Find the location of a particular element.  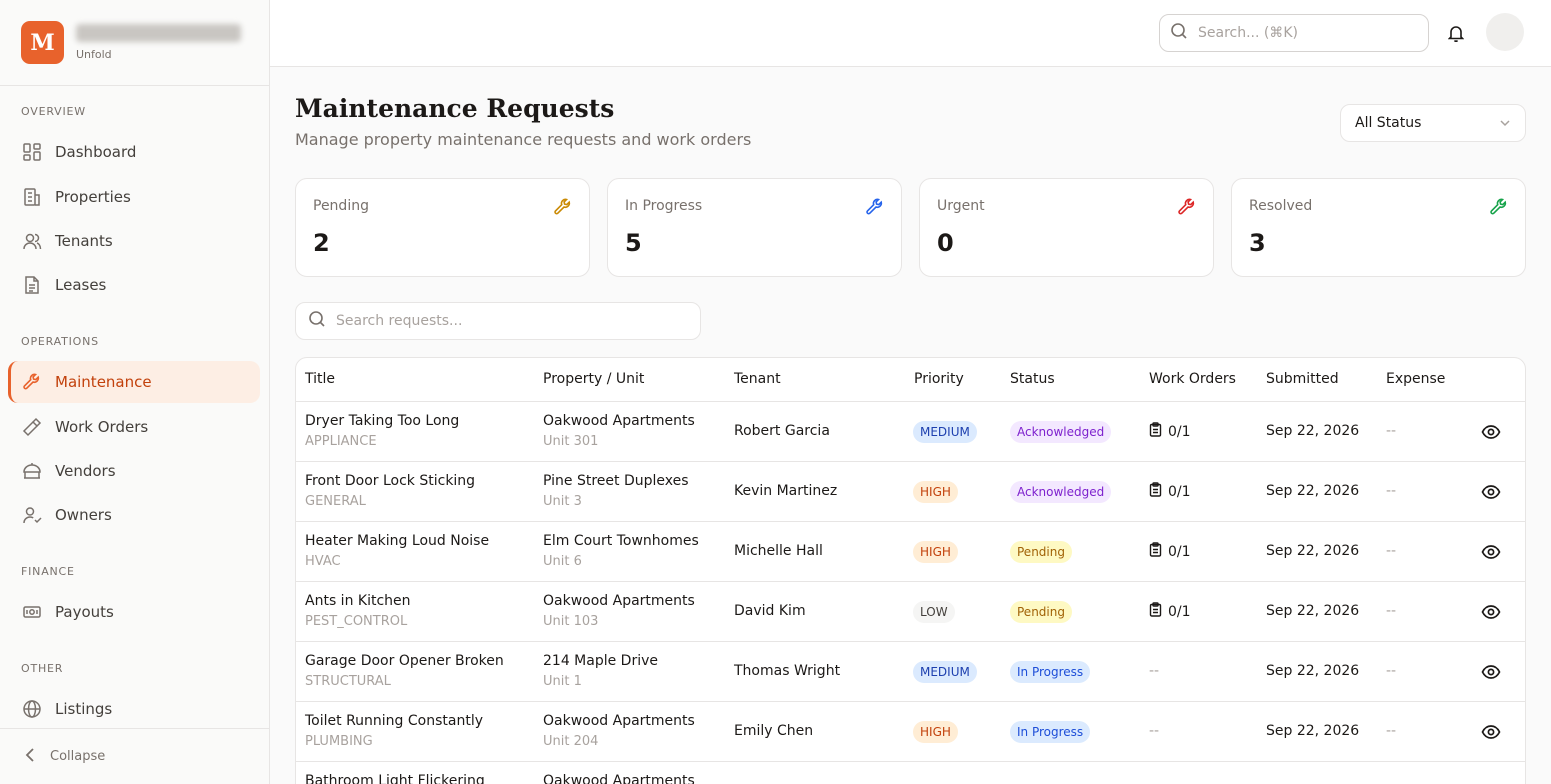

column-header-submitted: Submitted is located at coordinates (1302, 379).